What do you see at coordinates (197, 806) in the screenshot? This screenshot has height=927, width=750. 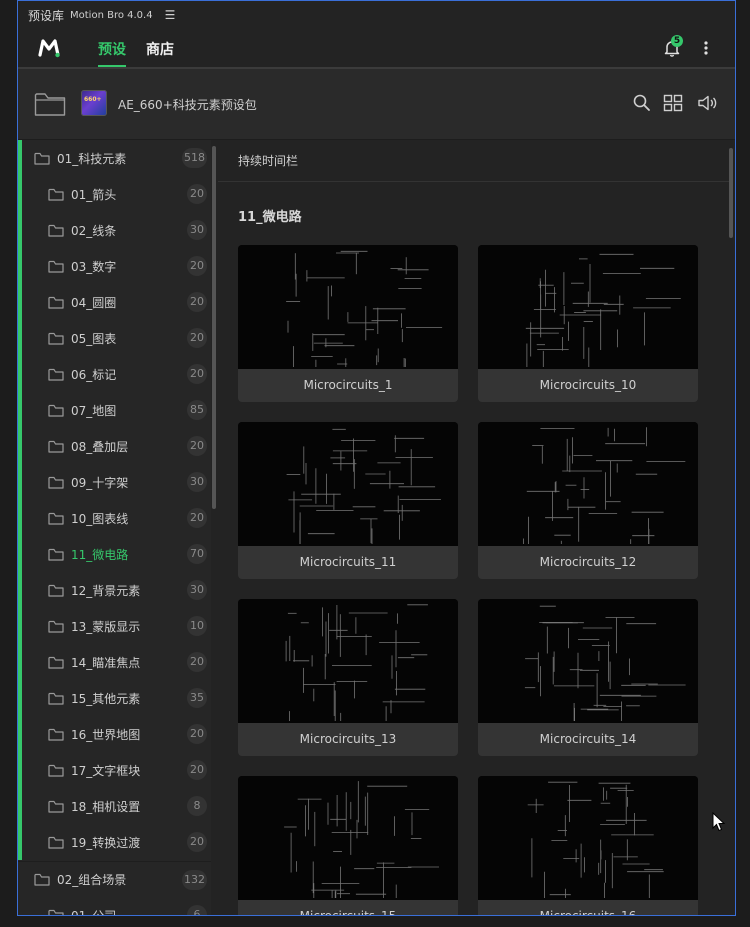 I see `item-count-badge: 8` at bounding box center [197, 806].